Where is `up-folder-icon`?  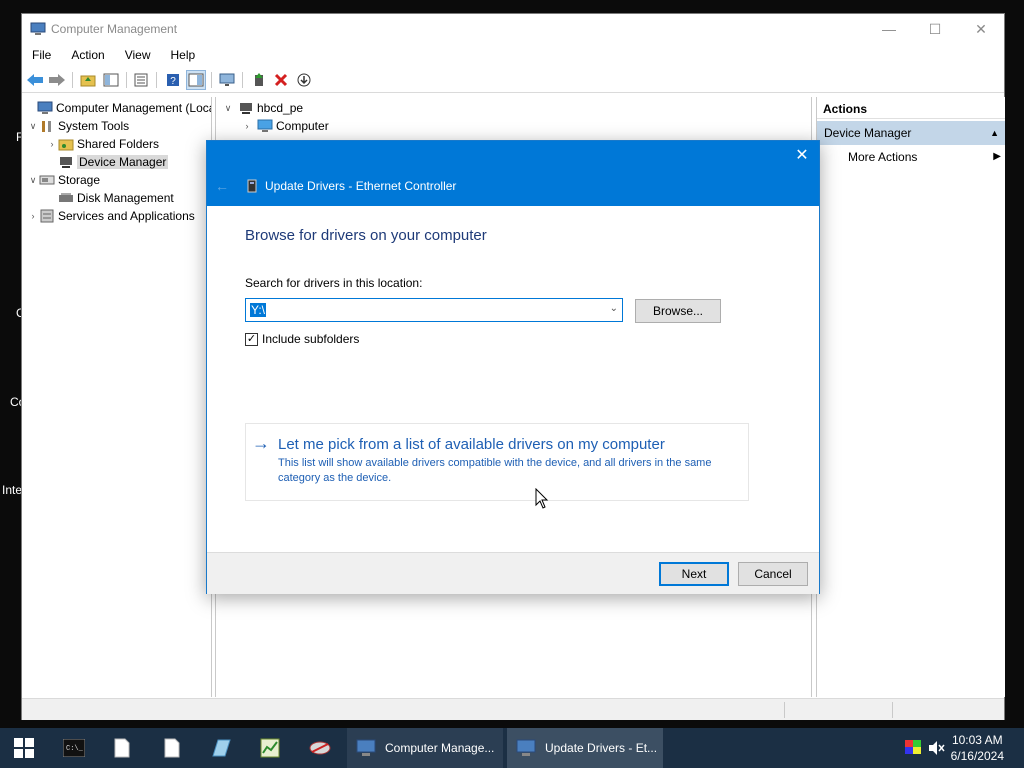 up-folder-icon is located at coordinates (88, 80).